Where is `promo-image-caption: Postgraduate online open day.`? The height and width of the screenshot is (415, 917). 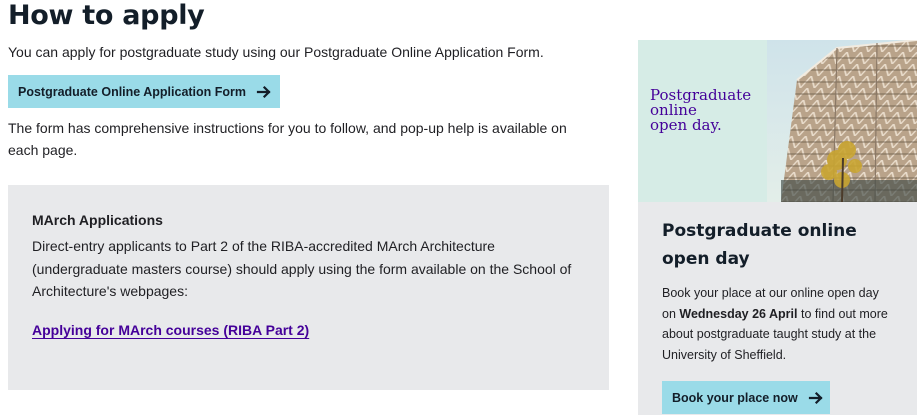
promo-image-caption: Postgraduate online open day. is located at coordinates (700, 110).